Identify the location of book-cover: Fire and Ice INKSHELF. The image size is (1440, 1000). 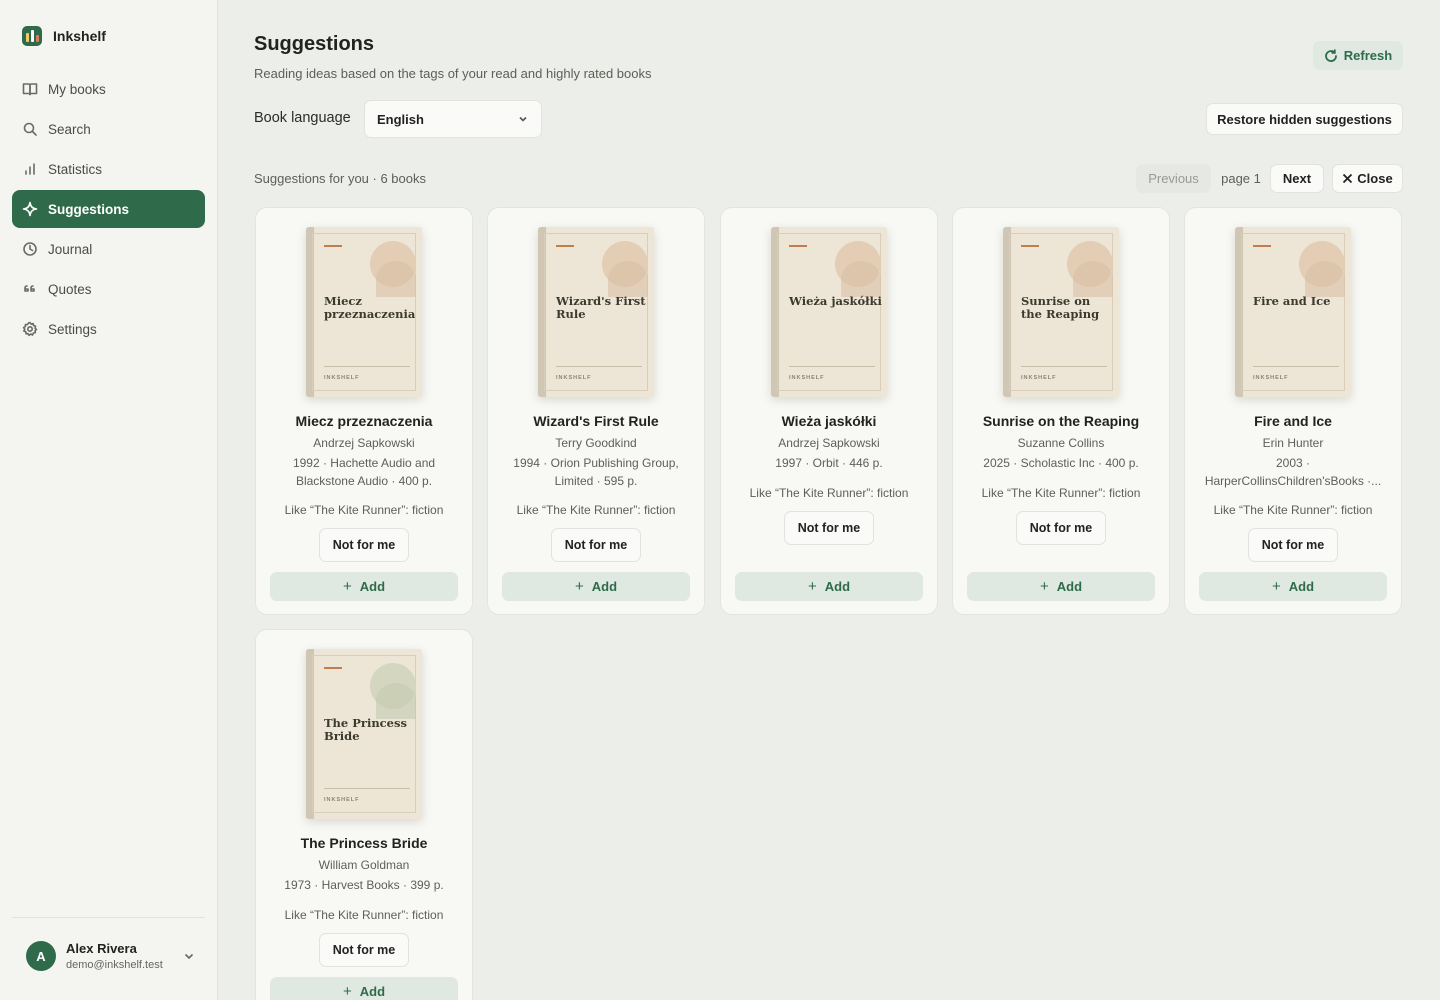
(1293, 312).